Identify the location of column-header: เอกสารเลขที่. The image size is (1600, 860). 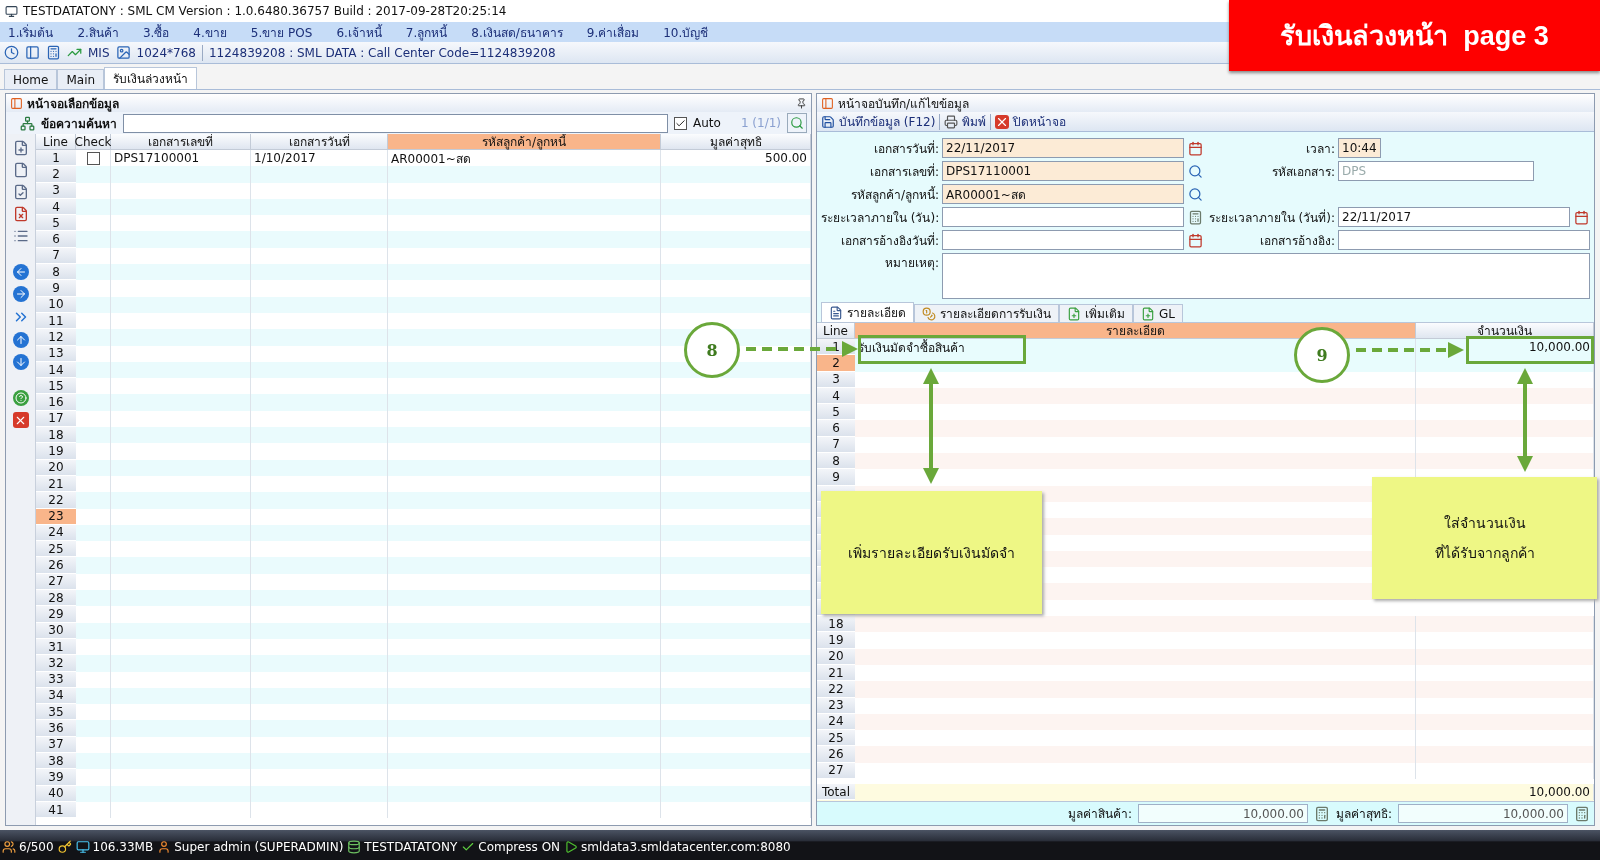
(181, 142).